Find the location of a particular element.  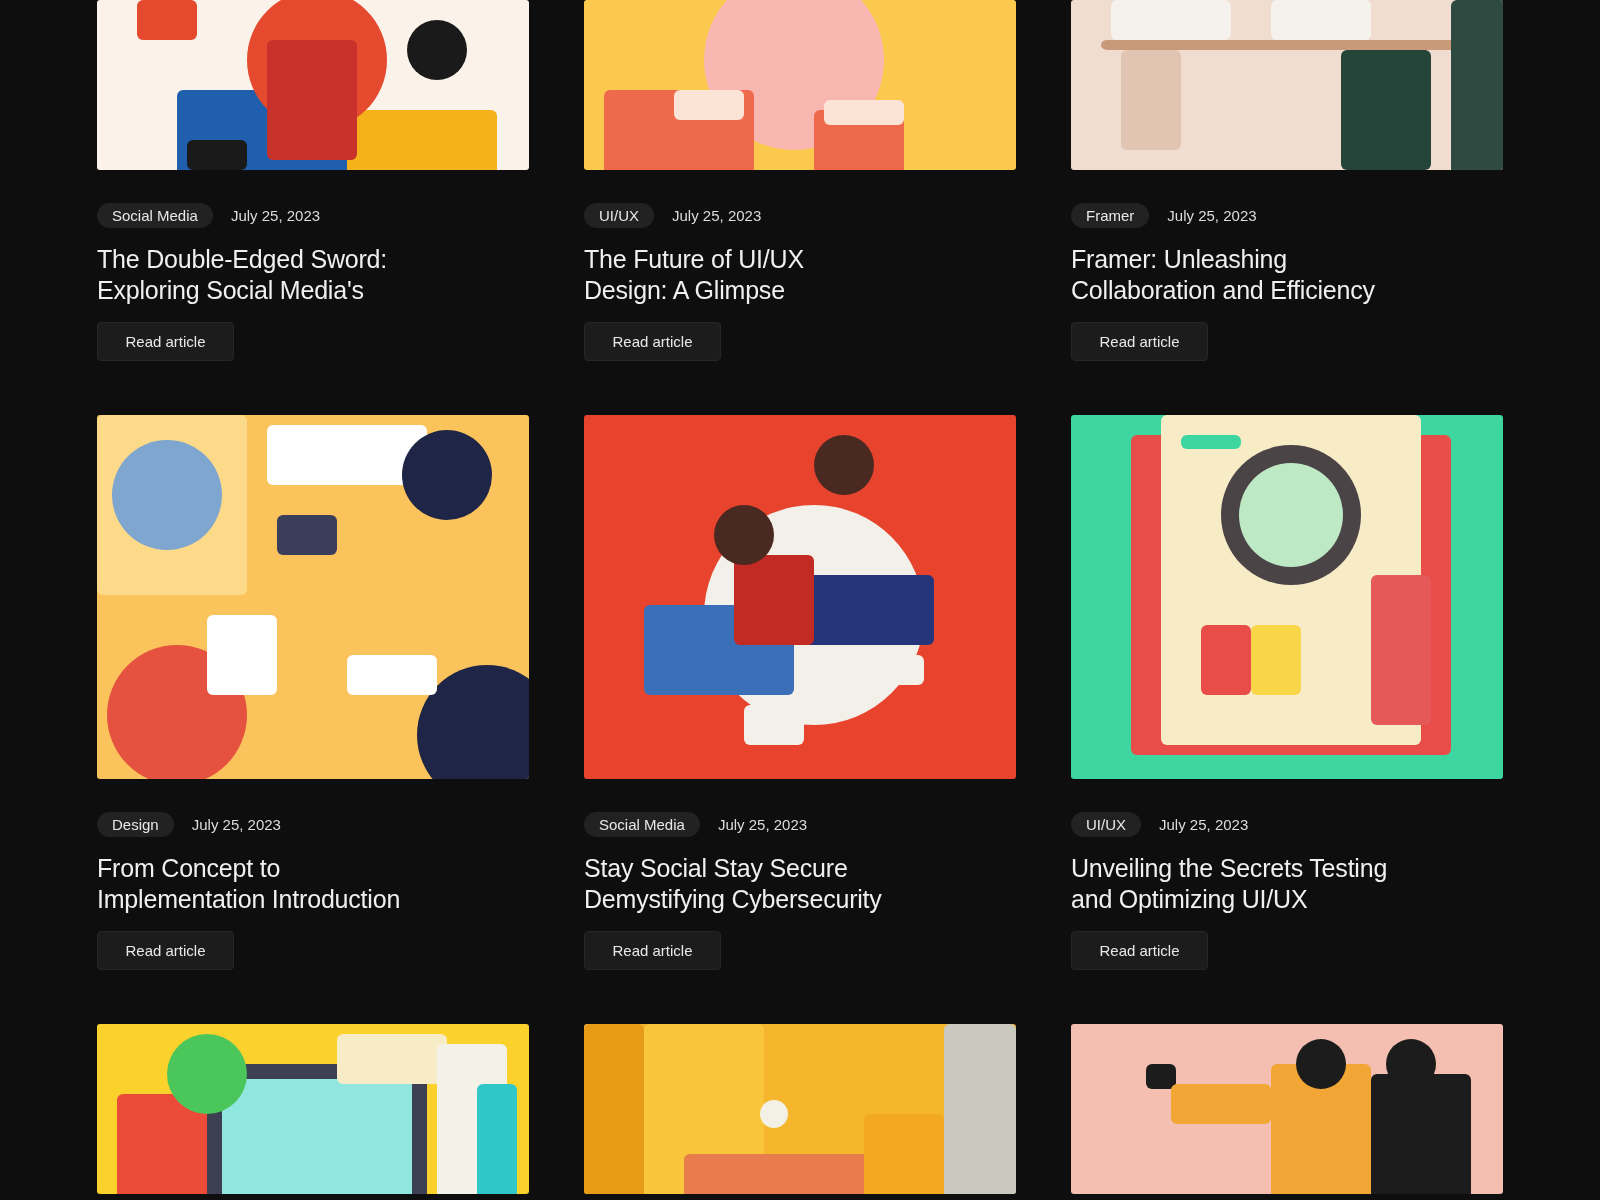

article-title: The Double-Edged Sword: Exploring Social Media's is located at coordinates (243, 275).